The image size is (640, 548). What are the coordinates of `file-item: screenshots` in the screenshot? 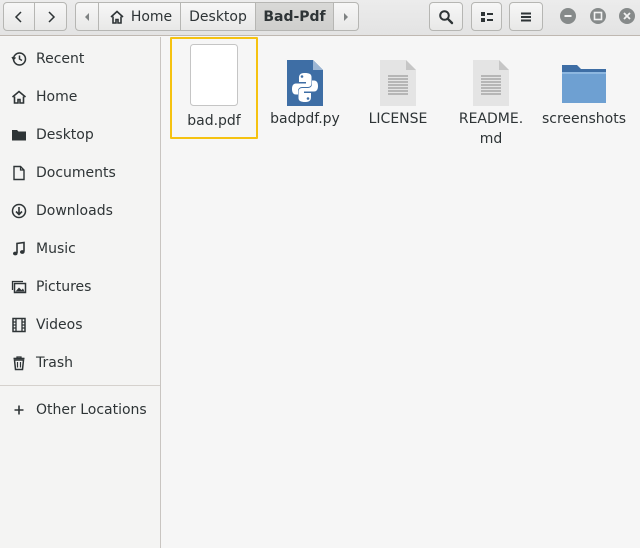 It's located at (584, 83).